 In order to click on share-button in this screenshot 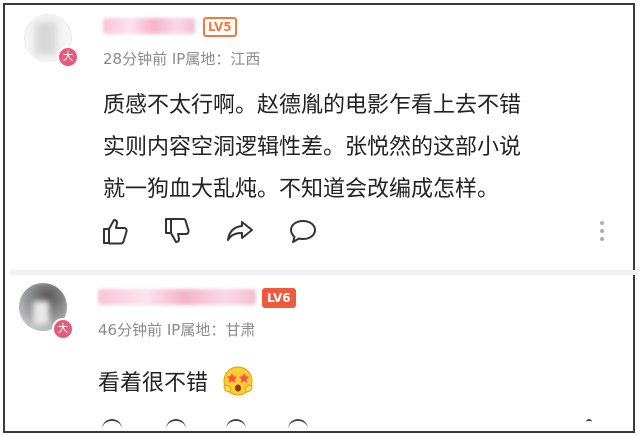, I will do `click(240, 231)`.